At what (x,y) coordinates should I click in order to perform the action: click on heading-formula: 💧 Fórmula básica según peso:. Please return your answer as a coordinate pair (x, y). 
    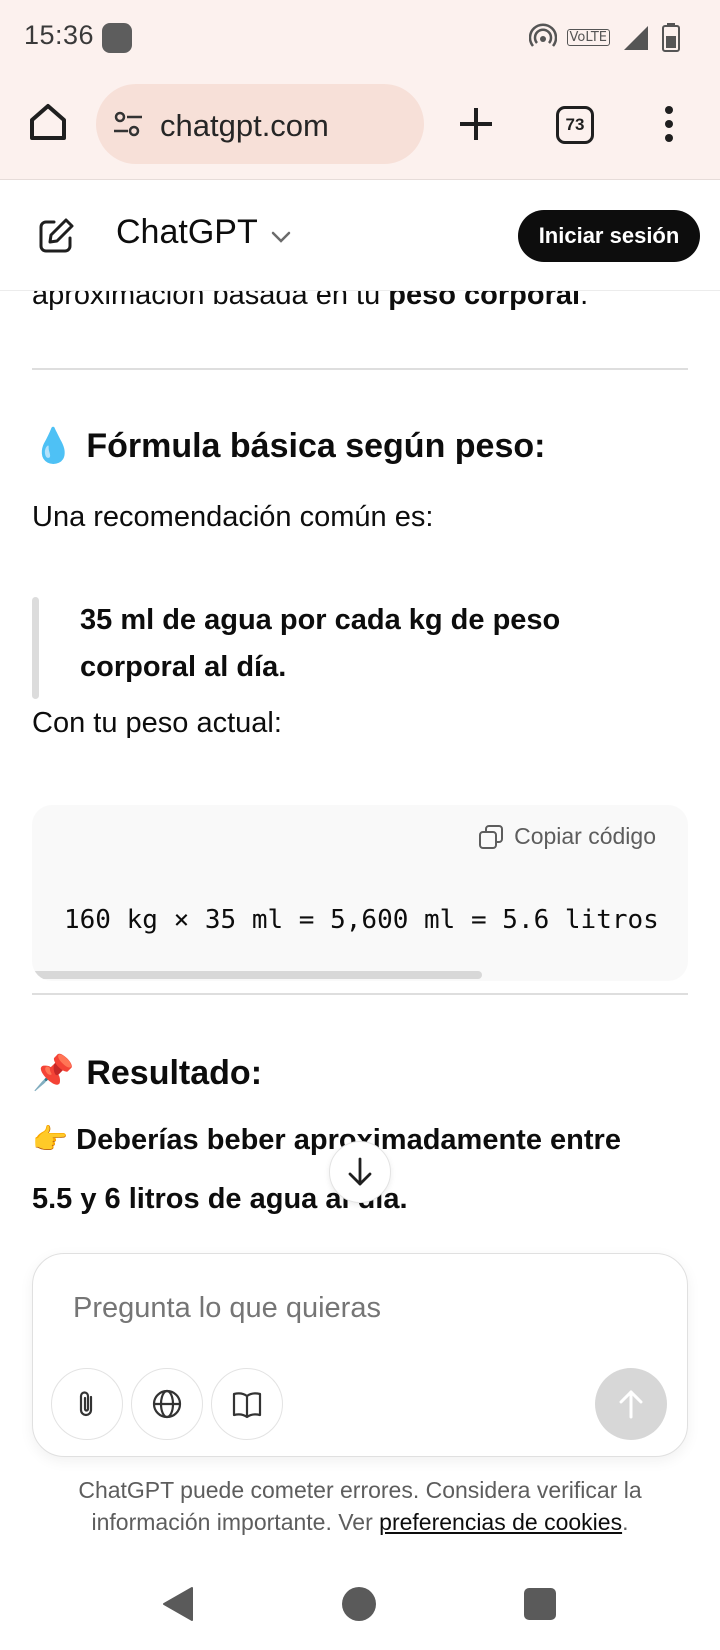
    Looking at the image, I should click on (288, 446).